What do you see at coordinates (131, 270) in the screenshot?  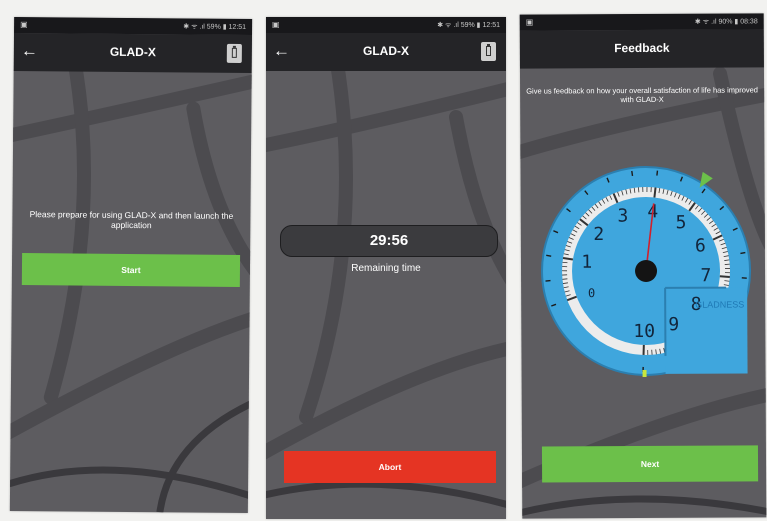 I see `start-button: Start` at bounding box center [131, 270].